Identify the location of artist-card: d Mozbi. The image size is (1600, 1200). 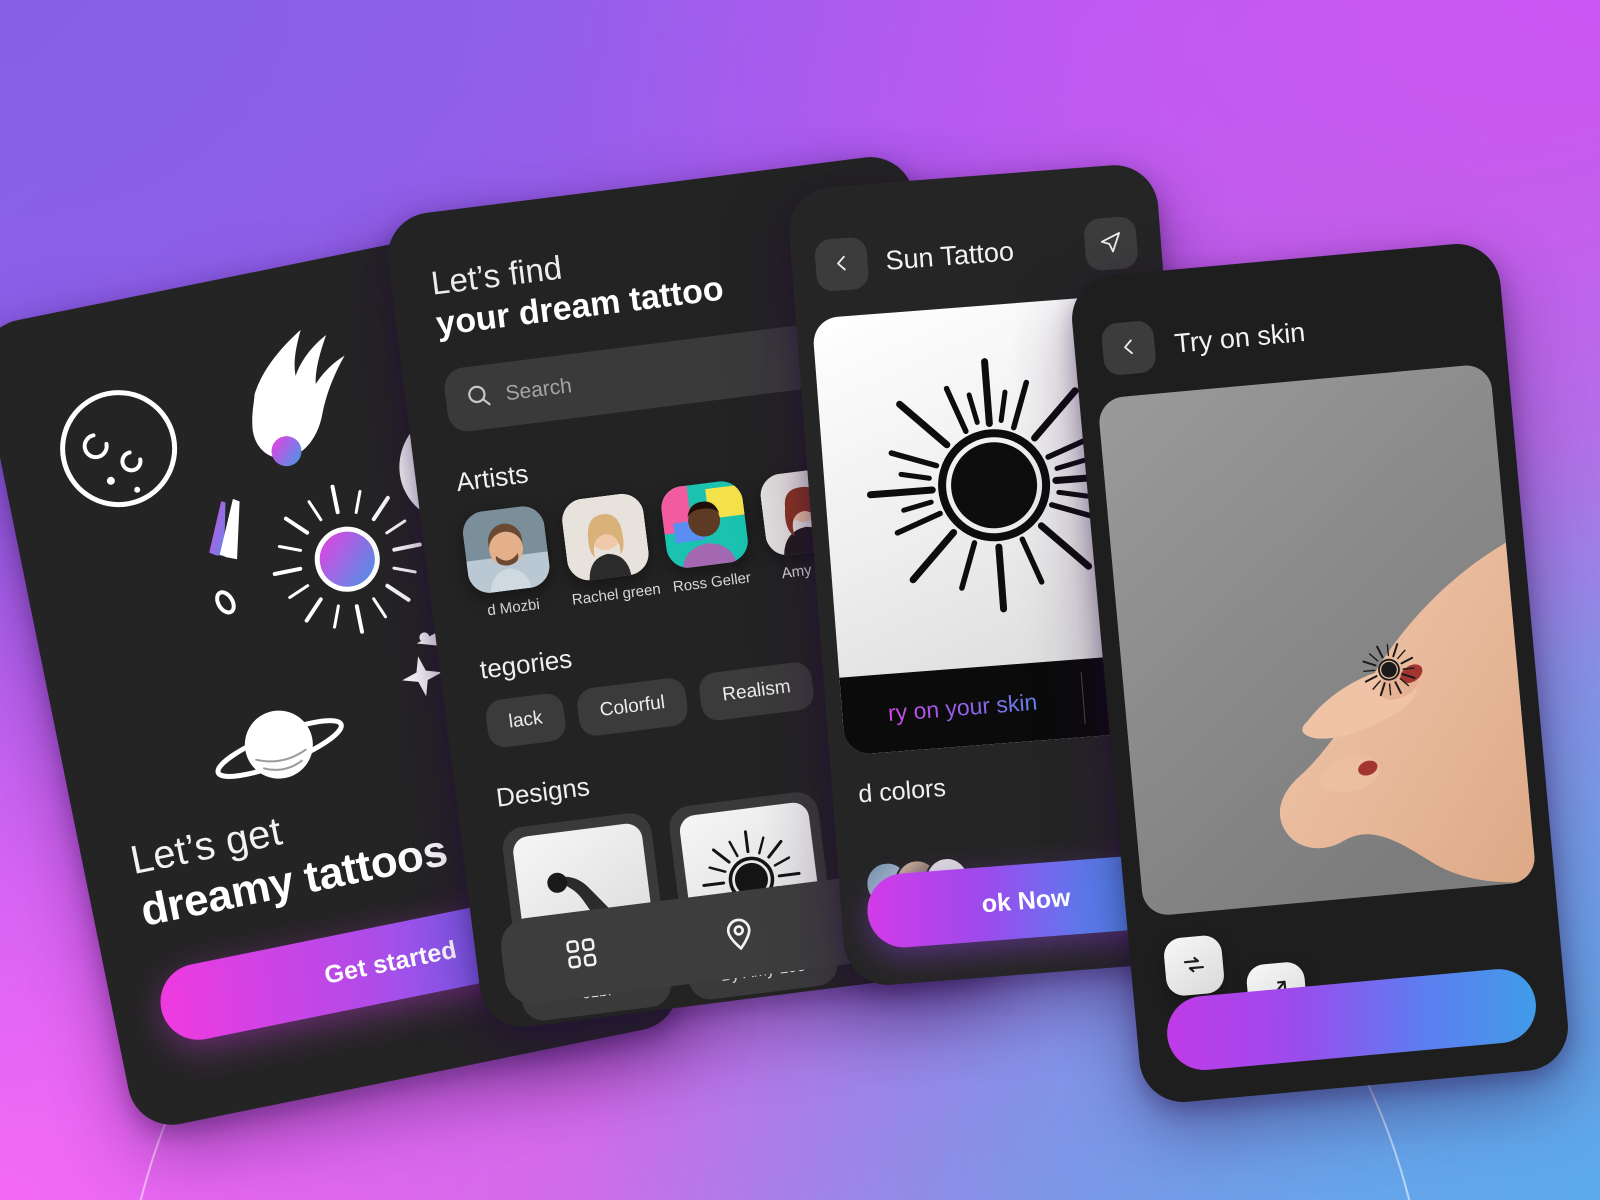
(507, 562).